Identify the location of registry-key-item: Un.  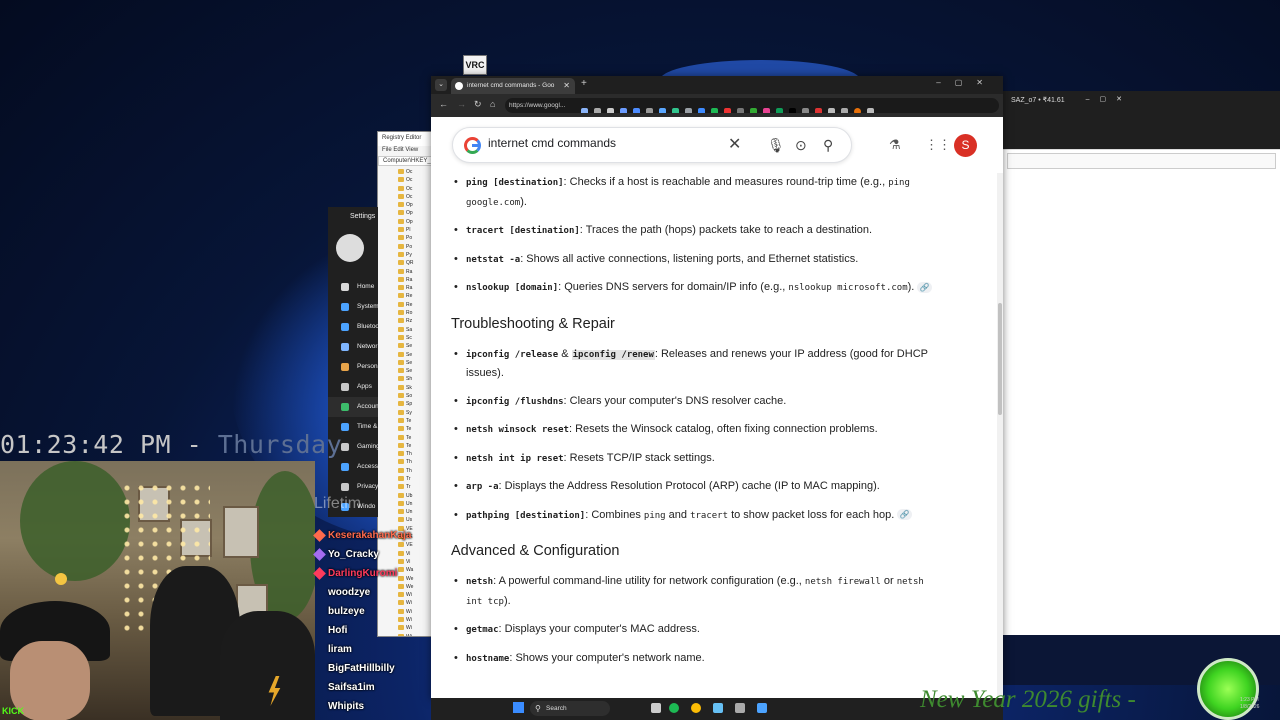
(407, 512).